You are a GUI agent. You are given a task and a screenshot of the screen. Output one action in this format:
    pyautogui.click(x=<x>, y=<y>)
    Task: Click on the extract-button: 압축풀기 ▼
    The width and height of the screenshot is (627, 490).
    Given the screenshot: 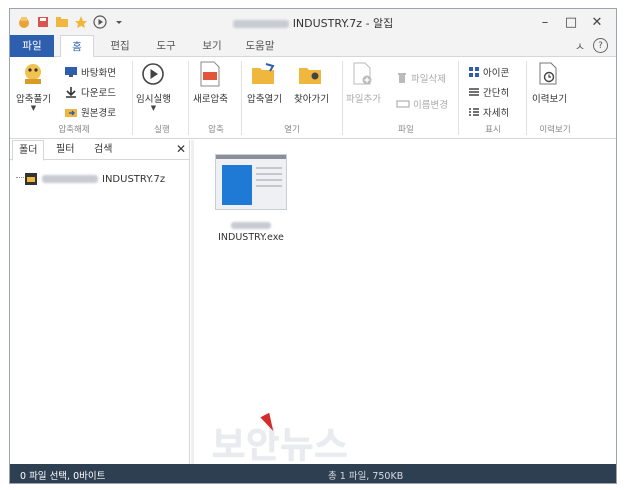 What is the action you would take?
    pyautogui.click(x=33, y=86)
    